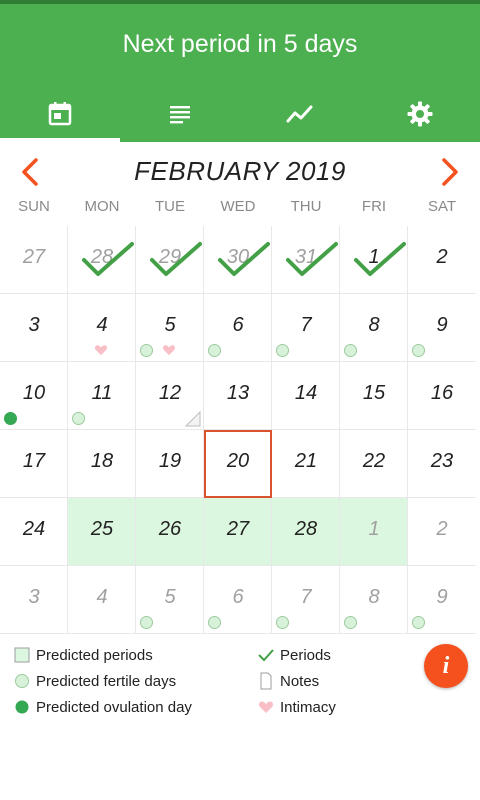 The image size is (480, 800). What do you see at coordinates (306, 529) in the screenshot?
I see `day-number: 28` at bounding box center [306, 529].